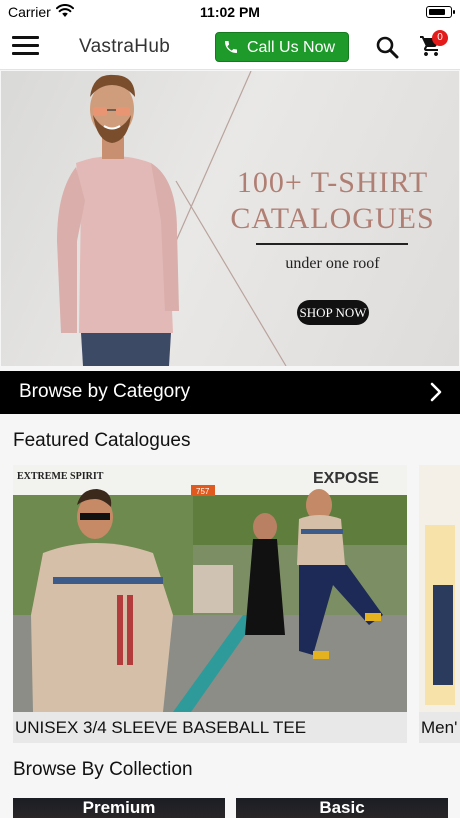  What do you see at coordinates (230, 392) in the screenshot?
I see `browse-by-category-bar: Browse by Category` at bounding box center [230, 392].